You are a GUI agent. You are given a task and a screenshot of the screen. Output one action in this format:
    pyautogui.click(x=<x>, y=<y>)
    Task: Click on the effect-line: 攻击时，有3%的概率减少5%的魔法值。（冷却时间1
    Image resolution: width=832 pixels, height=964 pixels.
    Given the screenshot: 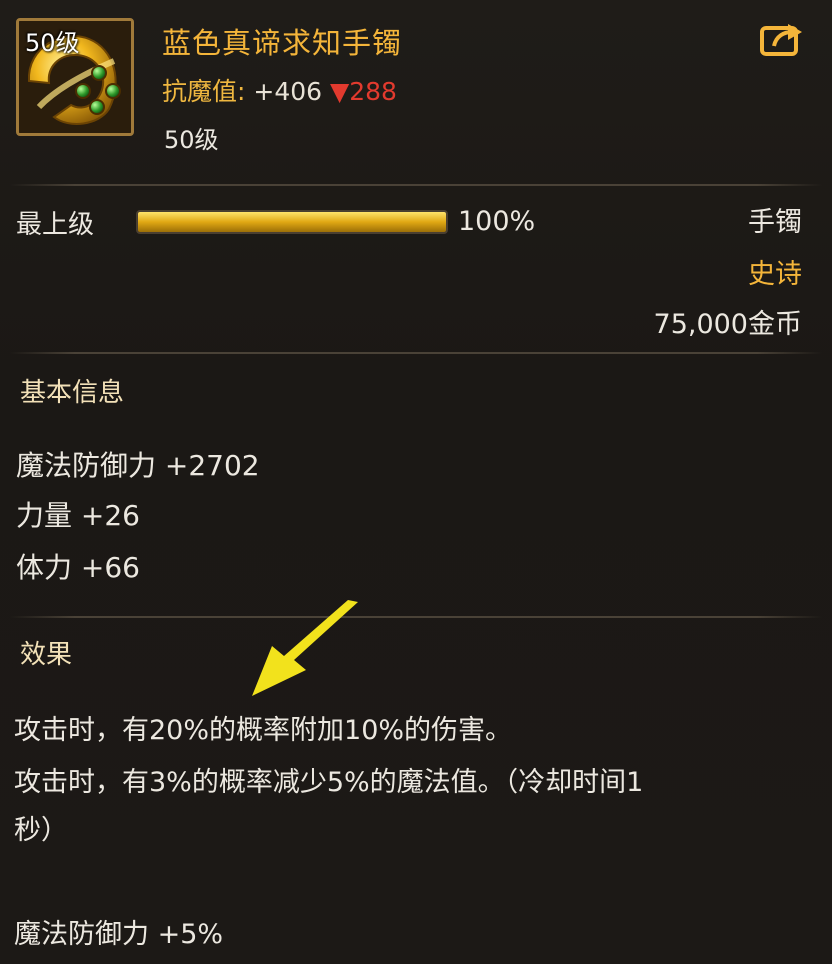 What is the action you would take?
    pyautogui.click(x=329, y=782)
    